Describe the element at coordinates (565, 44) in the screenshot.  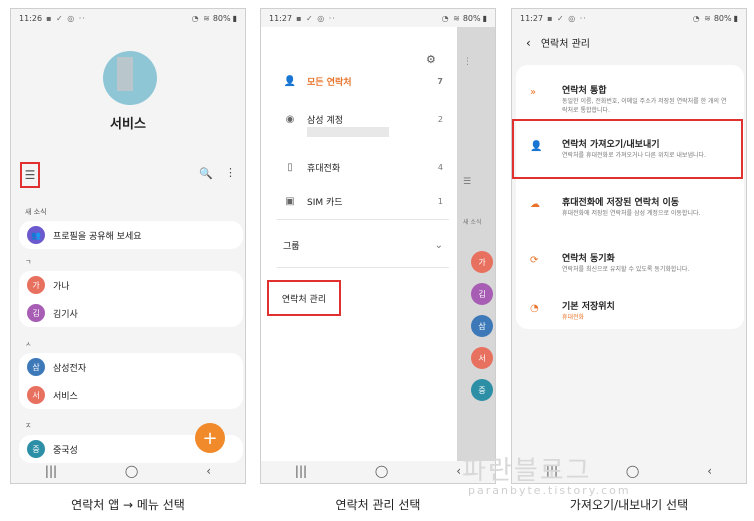
I see `page-title: 연락처 관리` at that location.